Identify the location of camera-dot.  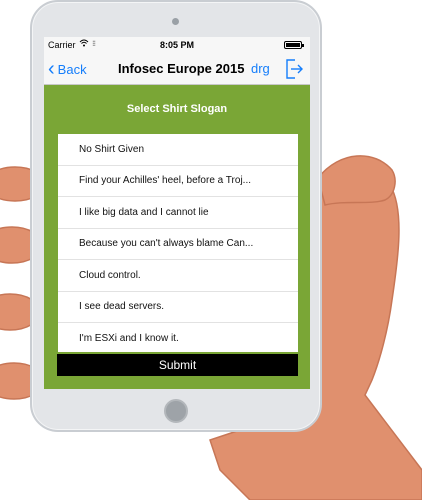
(175, 21).